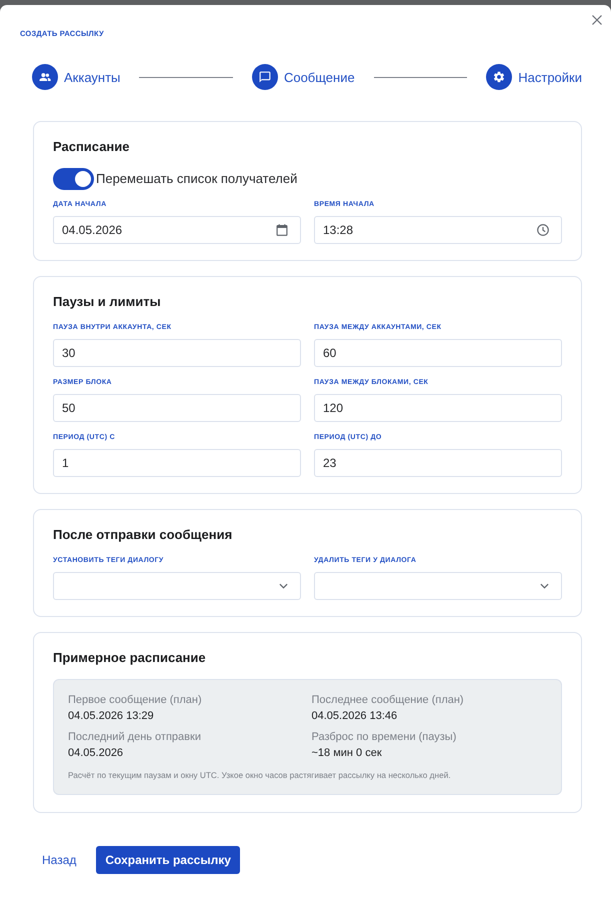 The height and width of the screenshot is (911, 611). I want to click on time-field: 13:28, so click(438, 230).